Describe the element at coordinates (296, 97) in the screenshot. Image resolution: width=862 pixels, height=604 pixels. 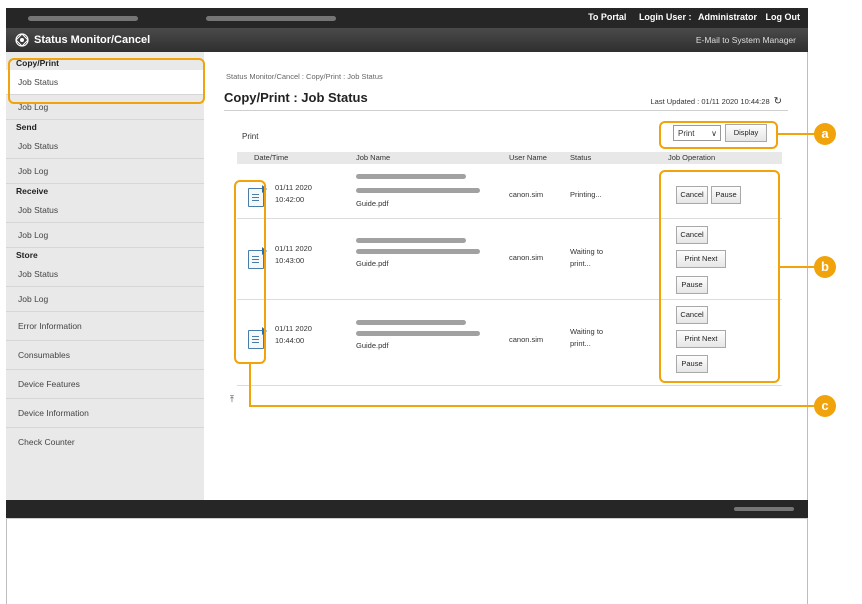
I see `page-title: Copy/Print : Job Status` at that location.